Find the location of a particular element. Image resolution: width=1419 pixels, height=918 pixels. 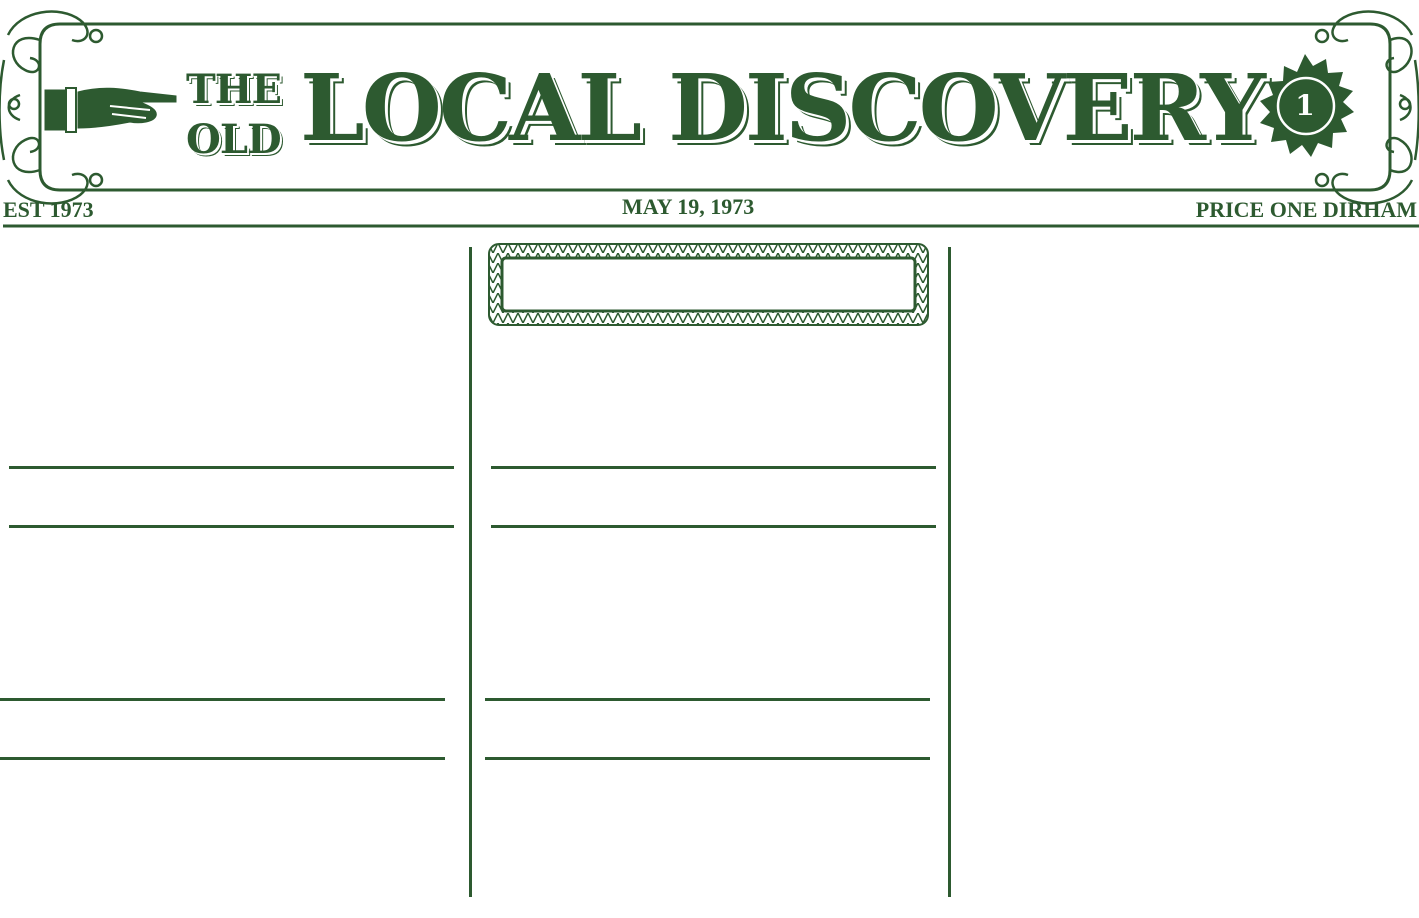

price-badge-text: 1 is located at coordinates (1305, 105).